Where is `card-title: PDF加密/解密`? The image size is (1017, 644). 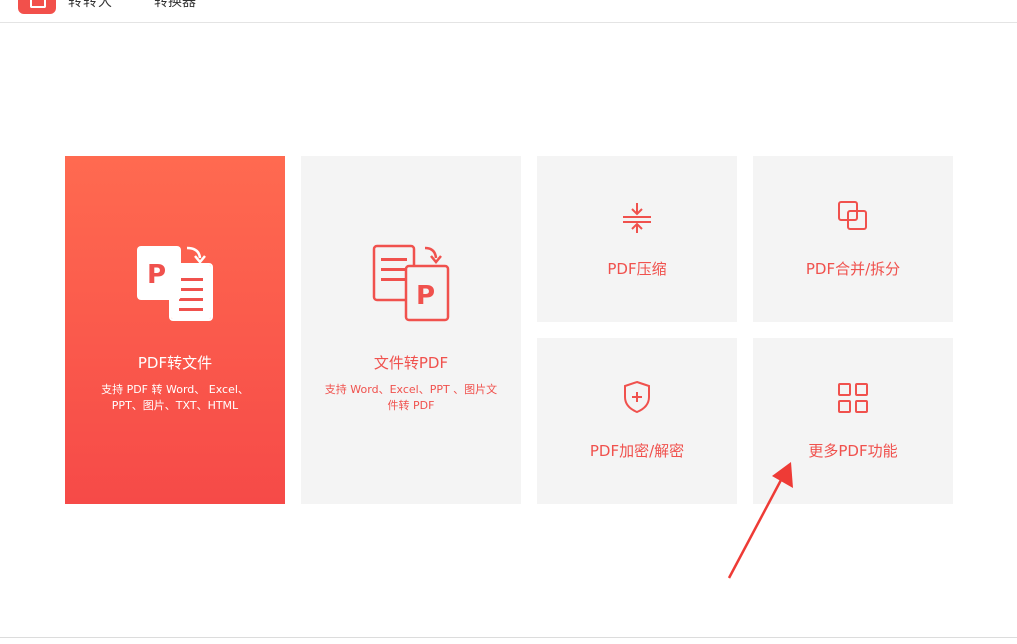
card-title: PDF加密/解密 is located at coordinates (637, 451).